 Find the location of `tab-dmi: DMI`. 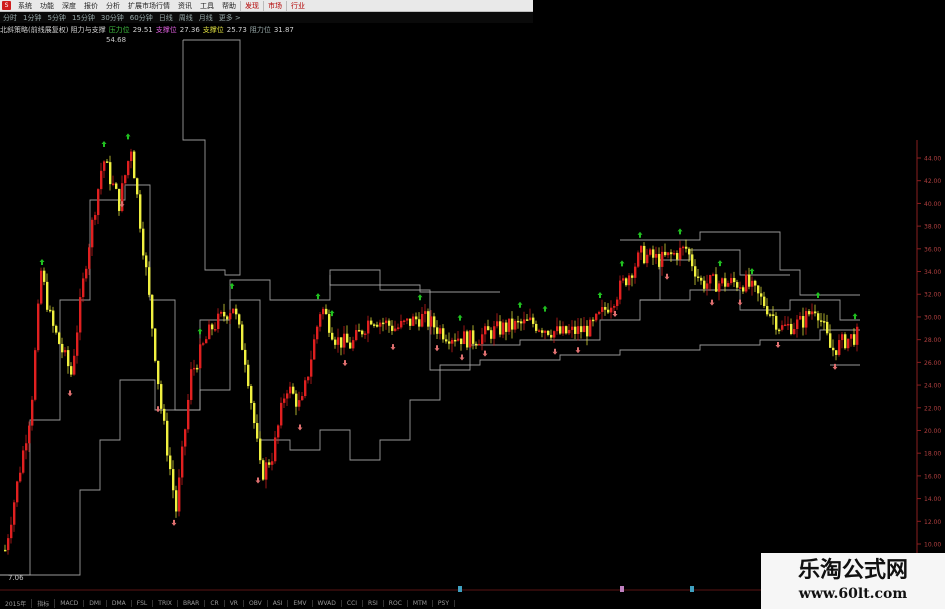

tab-dmi: DMI is located at coordinates (95, 603).